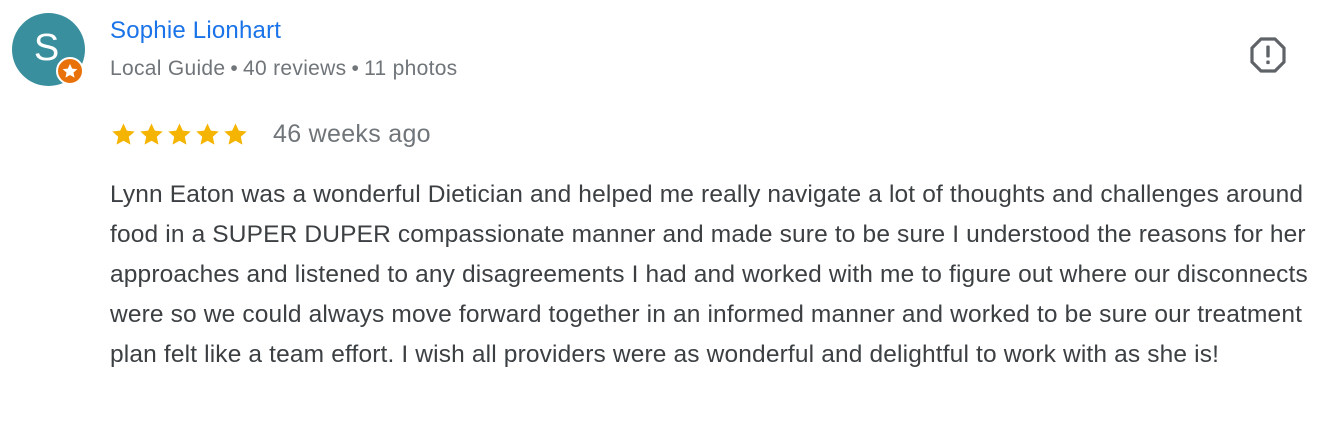  I want to click on star-icon, so click(70, 70).